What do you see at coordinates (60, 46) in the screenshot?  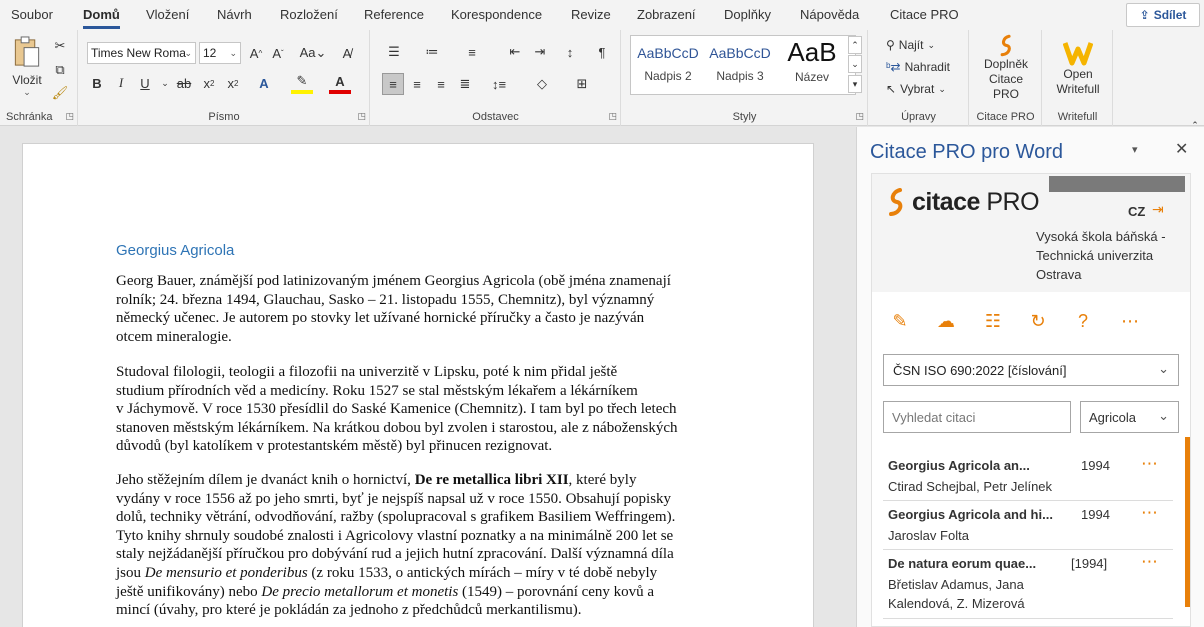 I see `cut-icon: ✂` at bounding box center [60, 46].